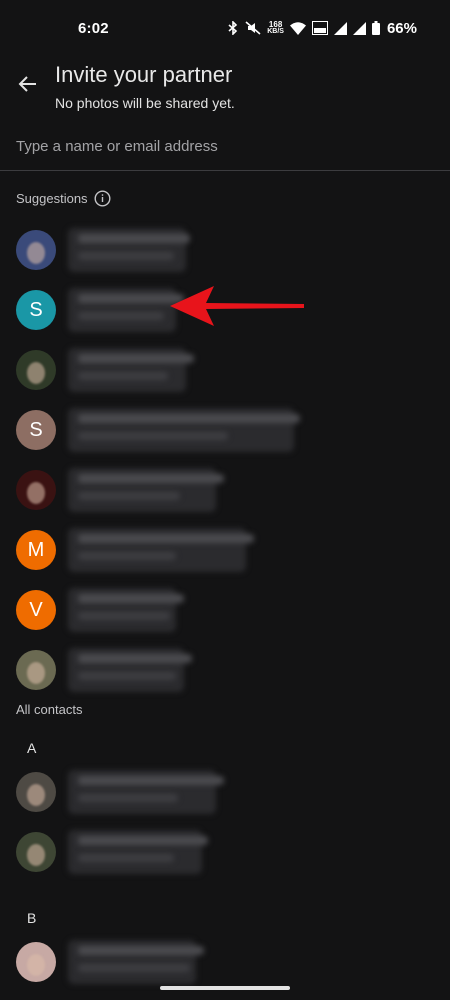 Image resolution: width=450 pixels, height=1000 pixels. What do you see at coordinates (52, 198) in the screenshot?
I see `suggestions-label: Suggestions` at bounding box center [52, 198].